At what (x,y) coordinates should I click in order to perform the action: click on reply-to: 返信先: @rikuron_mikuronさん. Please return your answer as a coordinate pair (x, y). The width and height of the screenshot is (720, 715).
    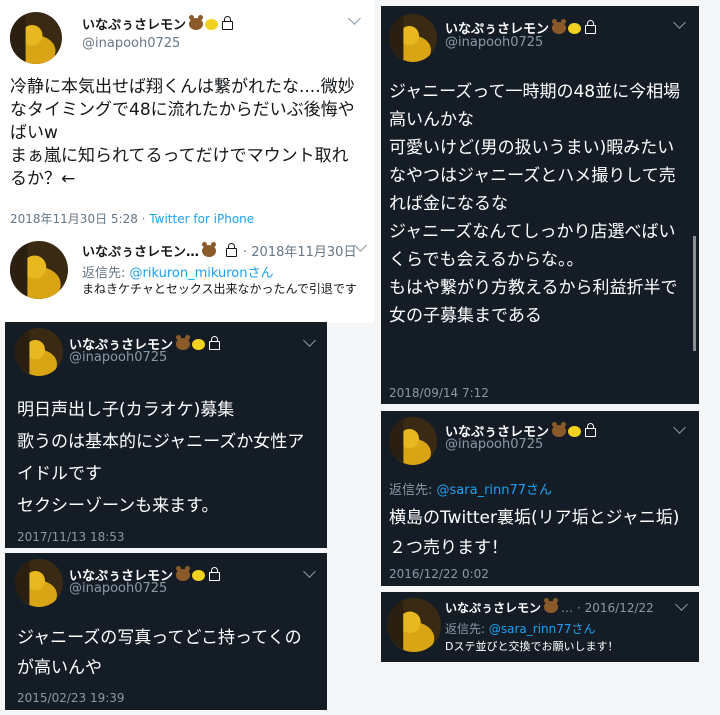
    Looking at the image, I should click on (178, 273).